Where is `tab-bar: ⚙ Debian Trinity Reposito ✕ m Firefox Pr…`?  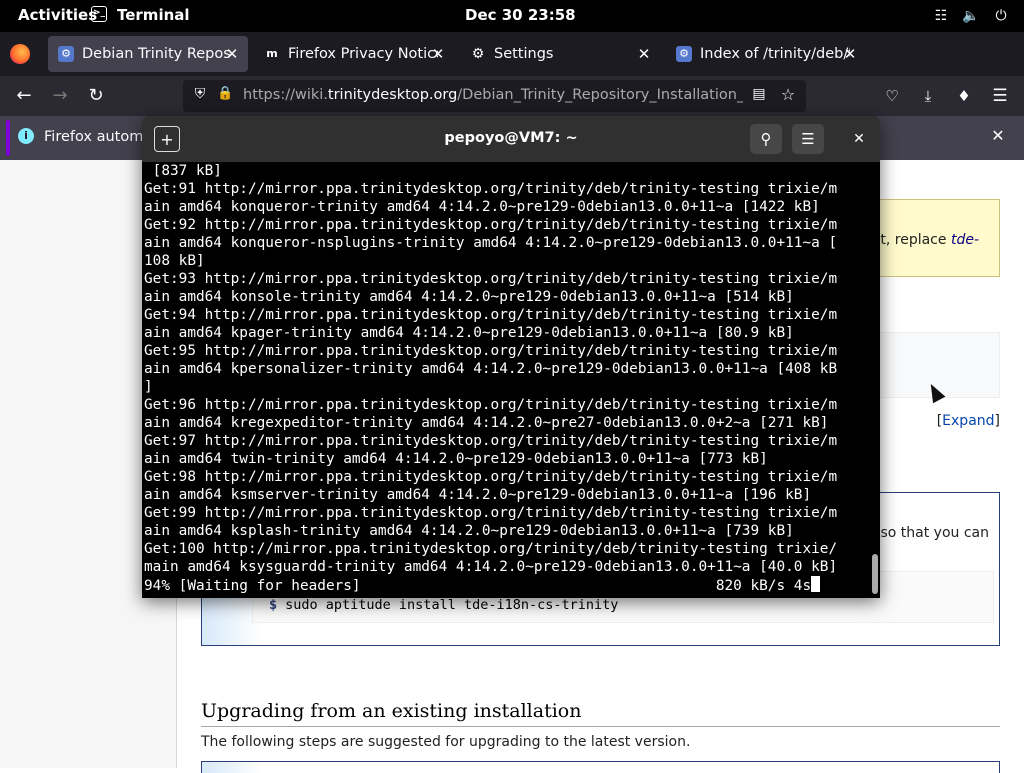 tab-bar: ⚙ Debian Trinity Reposito ✕ m Firefox Pr… is located at coordinates (512, 65).